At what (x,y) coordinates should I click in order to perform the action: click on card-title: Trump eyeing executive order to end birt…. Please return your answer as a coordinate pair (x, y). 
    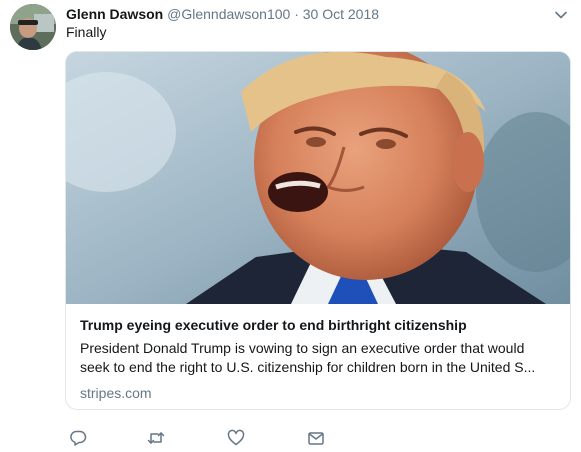
    Looking at the image, I should click on (318, 325).